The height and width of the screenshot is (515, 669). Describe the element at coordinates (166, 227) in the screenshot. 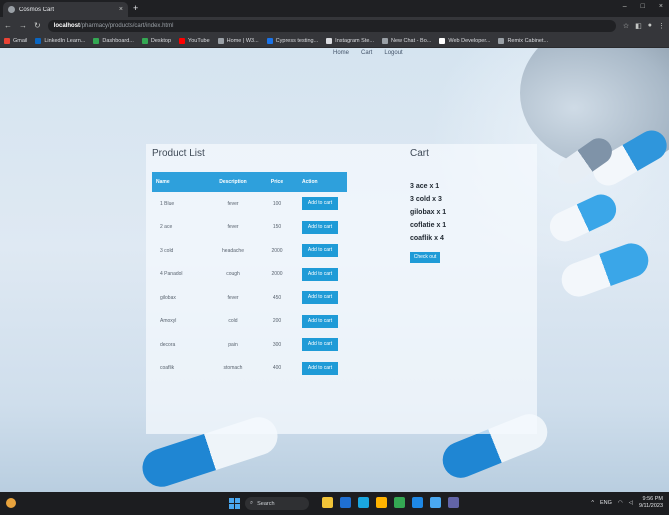

I see `product-name: 2 ace` at that location.